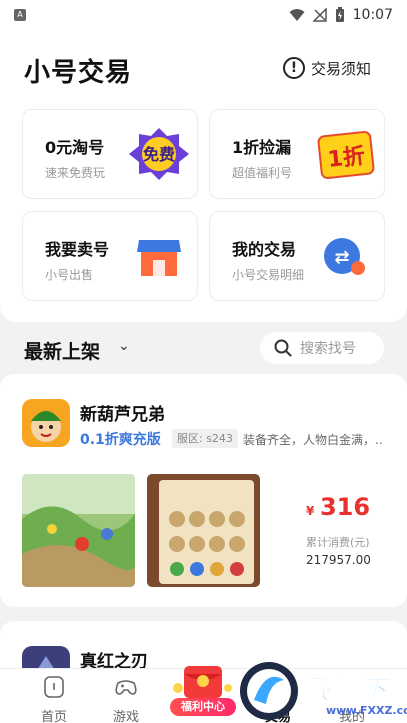  Describe the element at coordinates (53, 716) in the screenshot. I see `nav-label: 首页` at that location.